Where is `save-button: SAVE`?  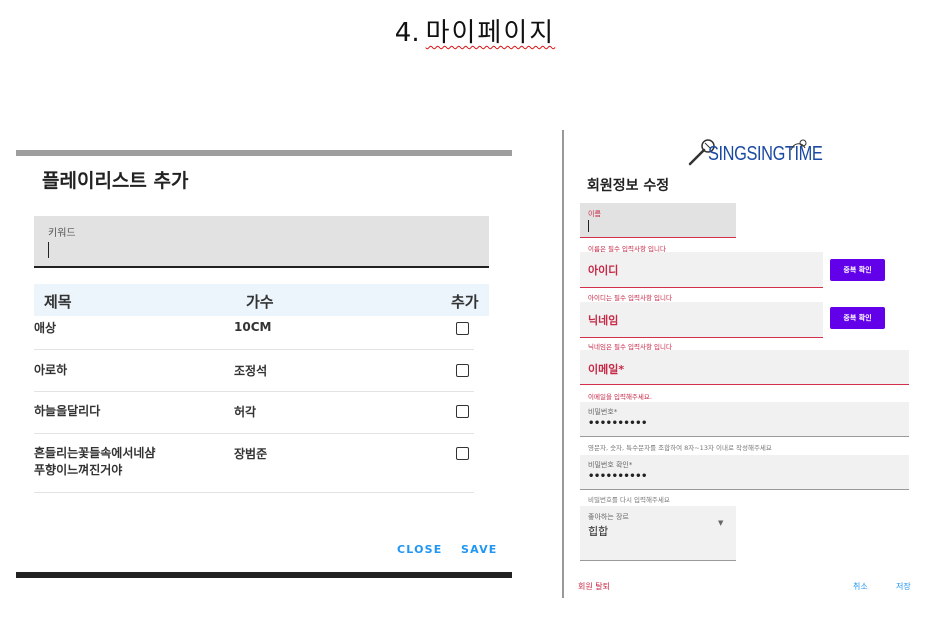
save-button: SAVE is located at coordinates (479, 549).